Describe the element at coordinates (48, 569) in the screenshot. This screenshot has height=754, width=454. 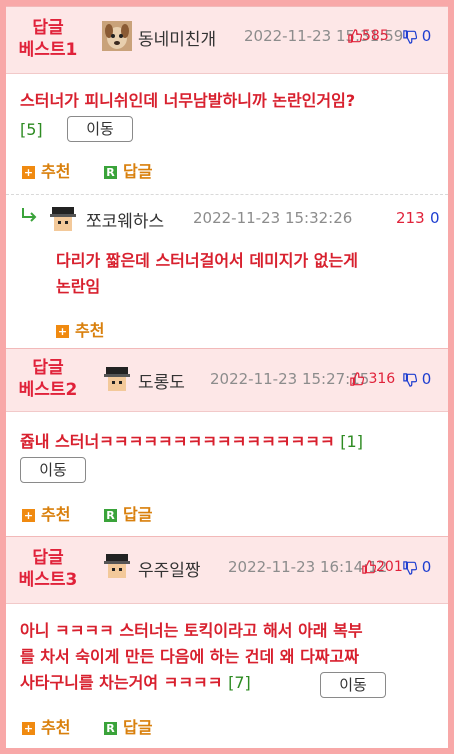
I see `best-label: 답글 베스트3` at that location.